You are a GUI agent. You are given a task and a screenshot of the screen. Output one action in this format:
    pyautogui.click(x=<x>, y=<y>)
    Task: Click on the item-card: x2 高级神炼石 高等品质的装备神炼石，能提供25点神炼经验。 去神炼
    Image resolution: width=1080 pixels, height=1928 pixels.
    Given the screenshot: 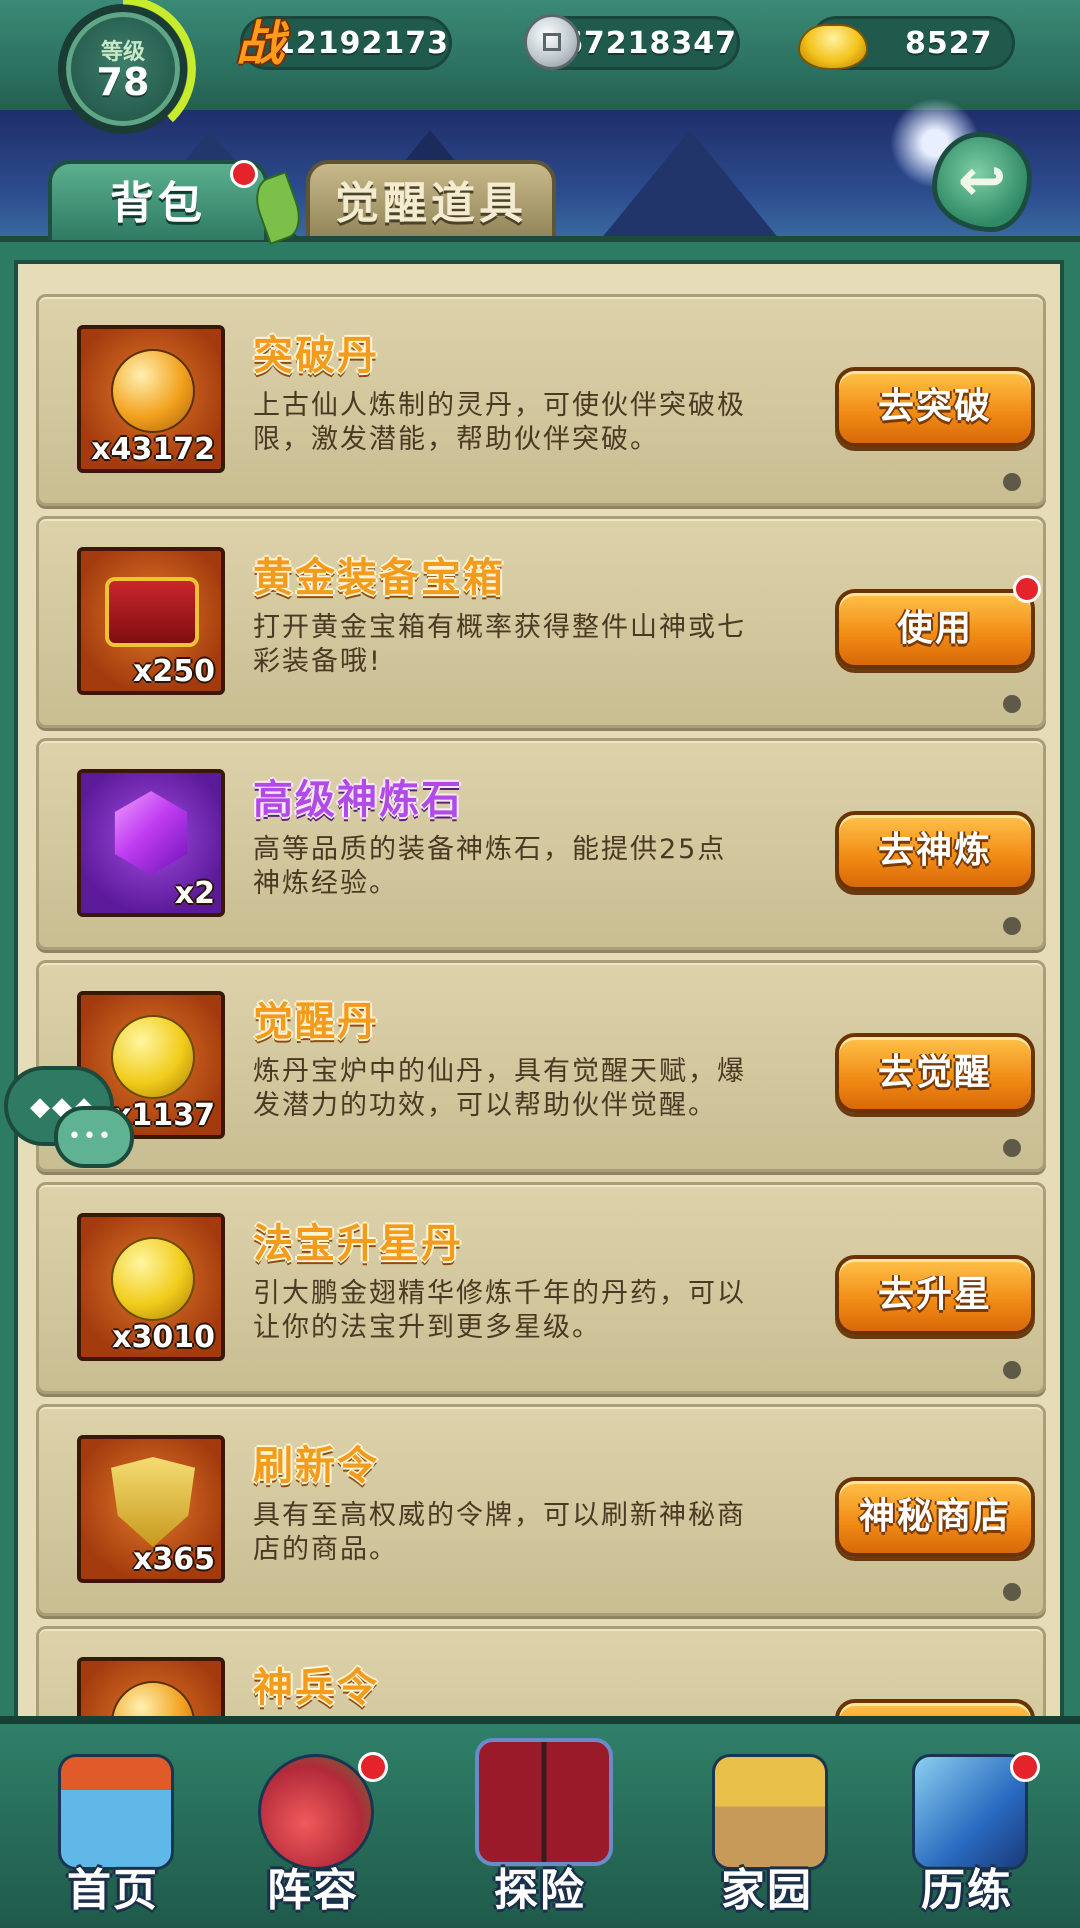 What is the action you would take?
    pyautogui.click(x=541, y=844)
    